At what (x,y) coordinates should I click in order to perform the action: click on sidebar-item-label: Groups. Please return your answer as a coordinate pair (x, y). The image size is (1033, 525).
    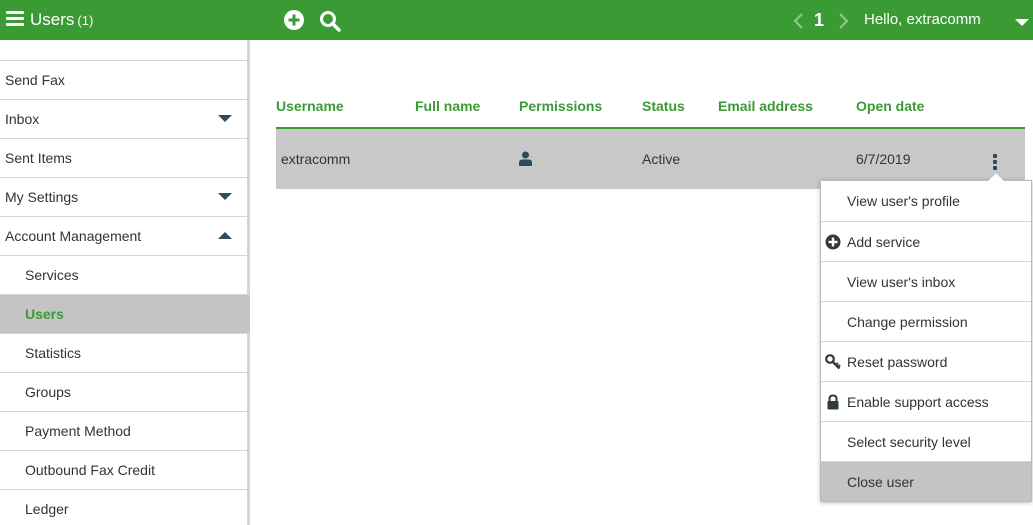
    Looking at the image, I should click on (48, 392).